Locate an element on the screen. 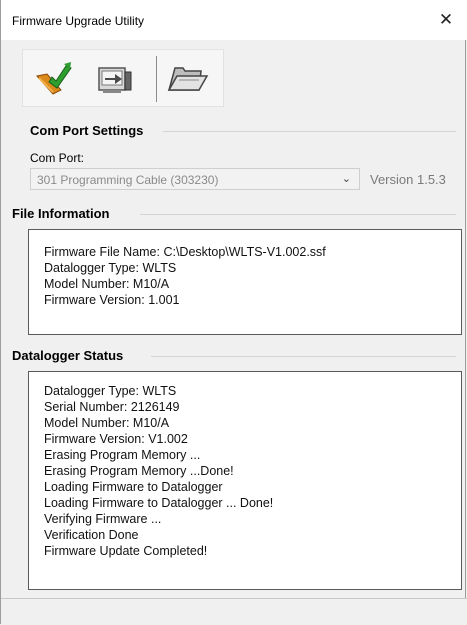 The image size is (467, 625). transfer-button is located at coordinates (115, 78).